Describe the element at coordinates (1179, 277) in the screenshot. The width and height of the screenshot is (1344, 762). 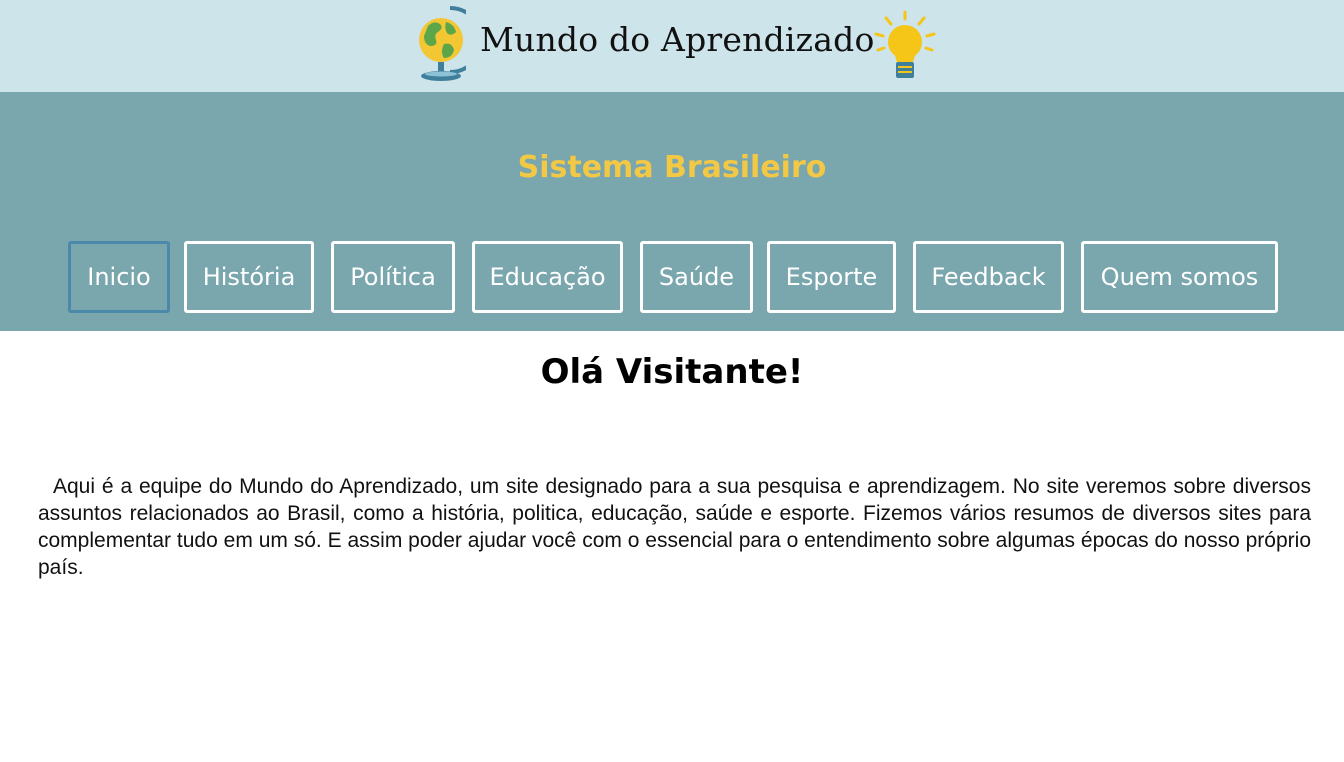
I see `nav-button-quem-somos: Quem somos` at that location.